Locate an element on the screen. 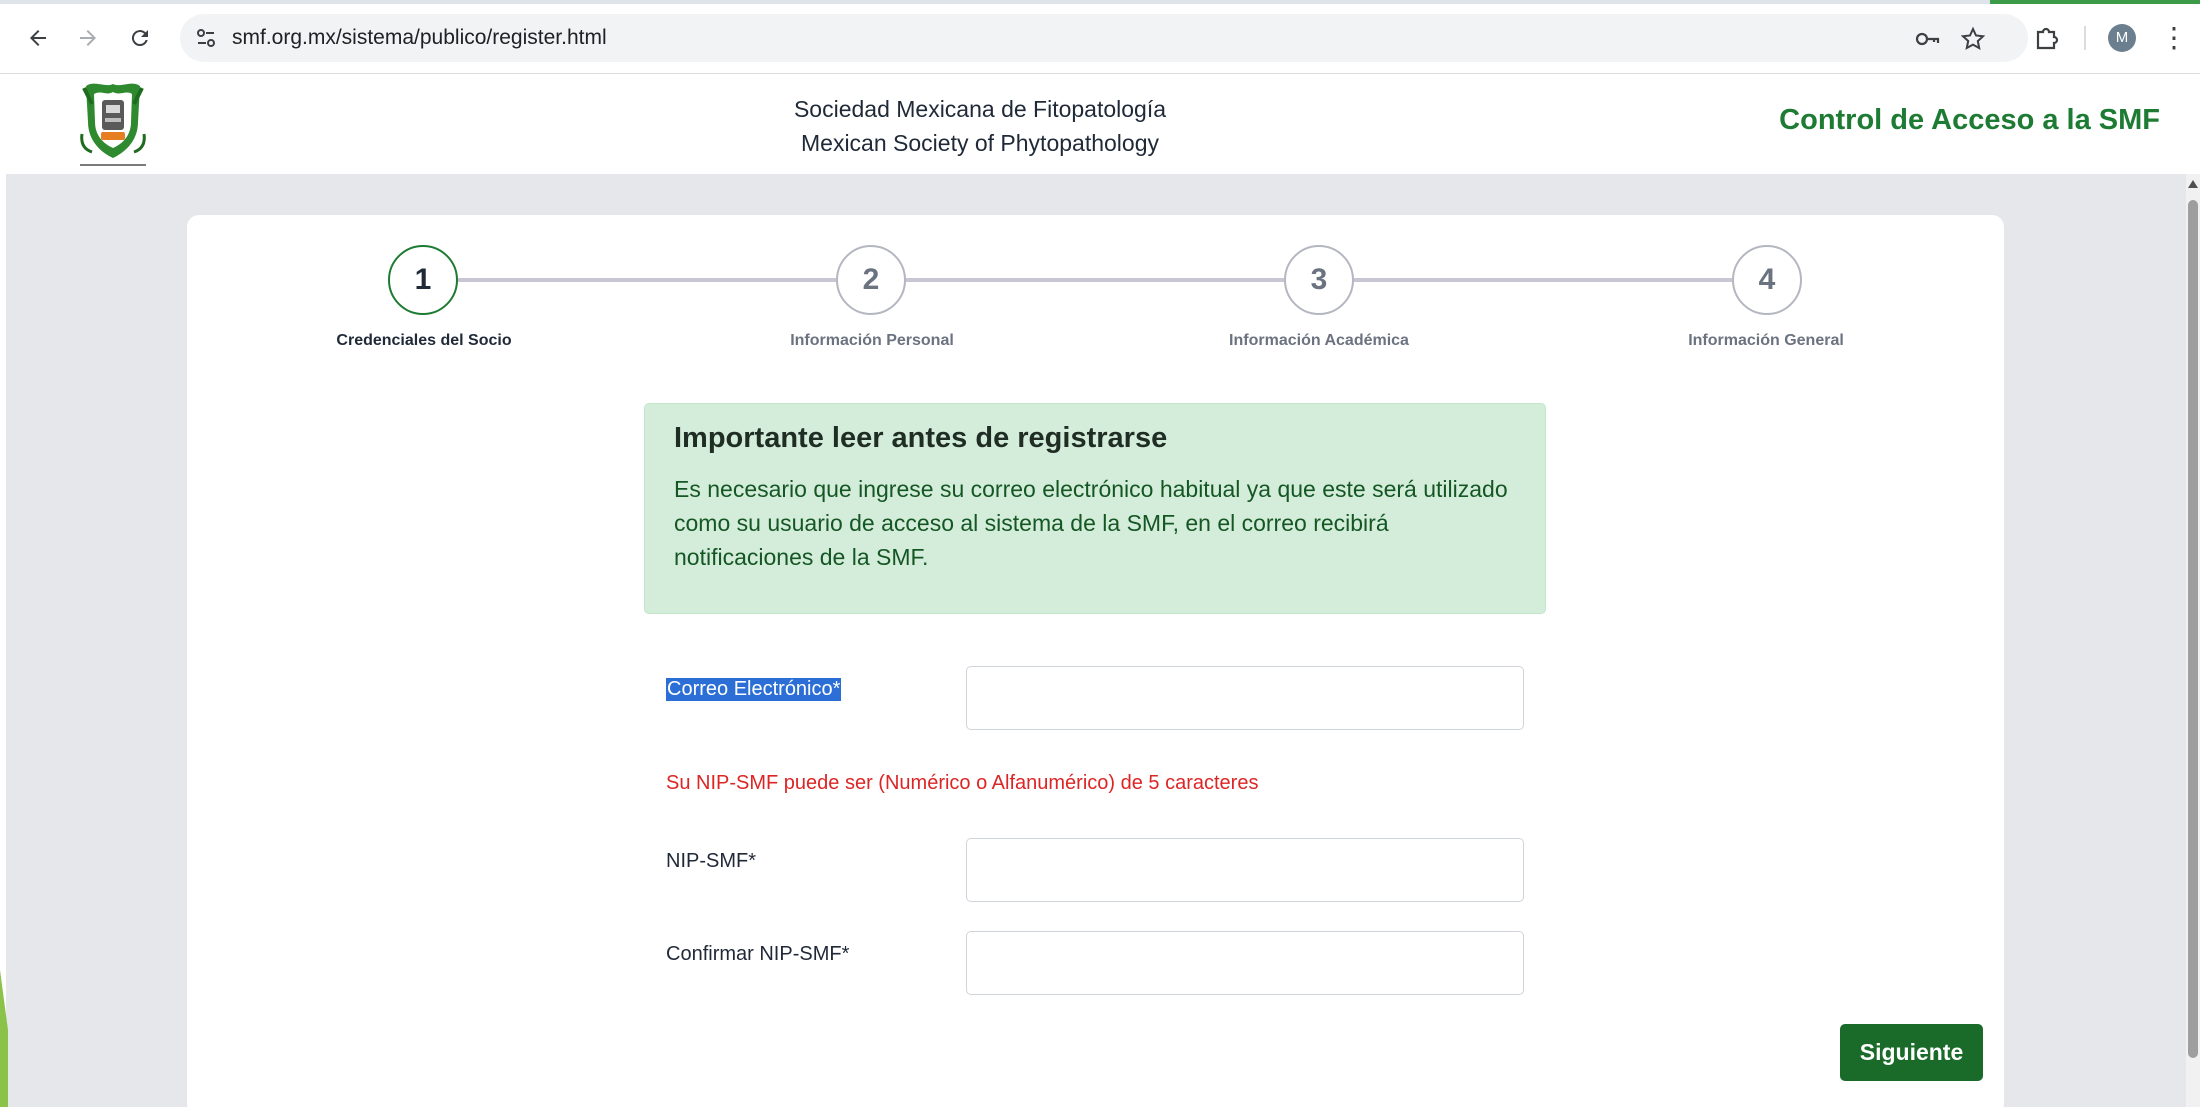 Image resolution: width=2200 pixels, height=1107 pixels. org-name-en: Mexican Society of Phytopathology is located at coordinates (980, 143).